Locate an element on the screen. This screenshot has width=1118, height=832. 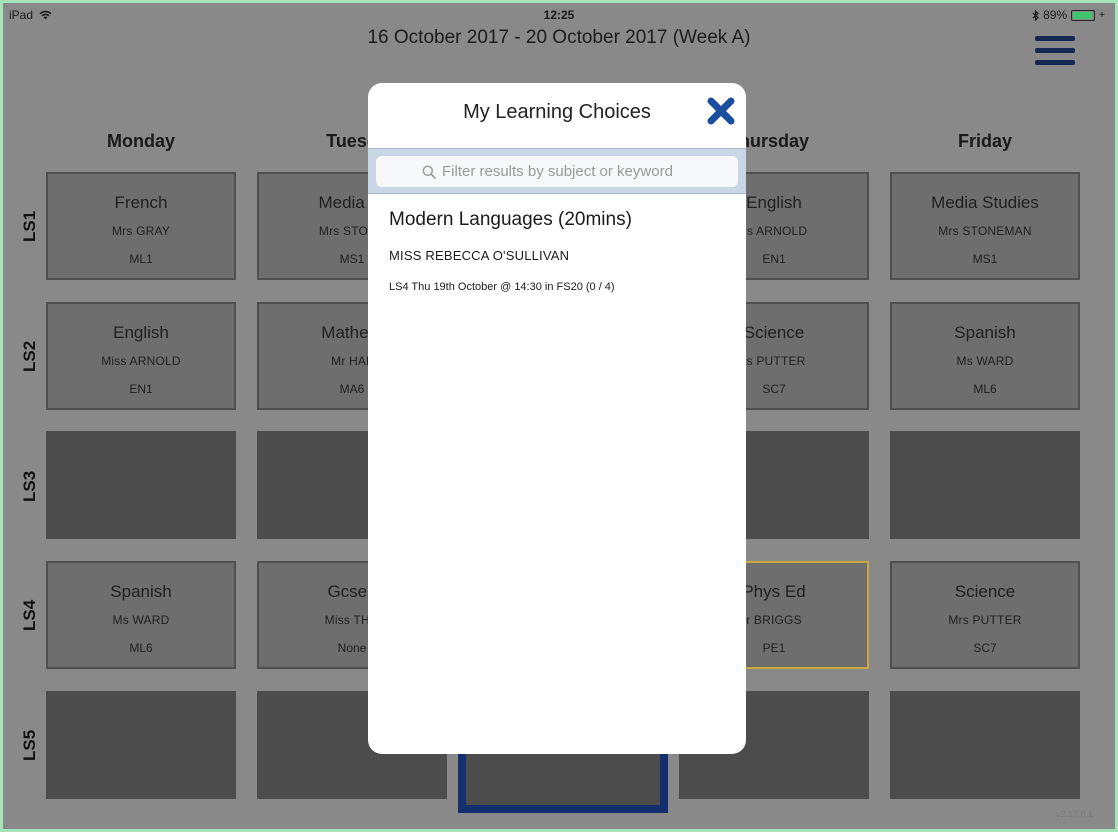
status-time: 12:25 is located at coordinates (559, 15).